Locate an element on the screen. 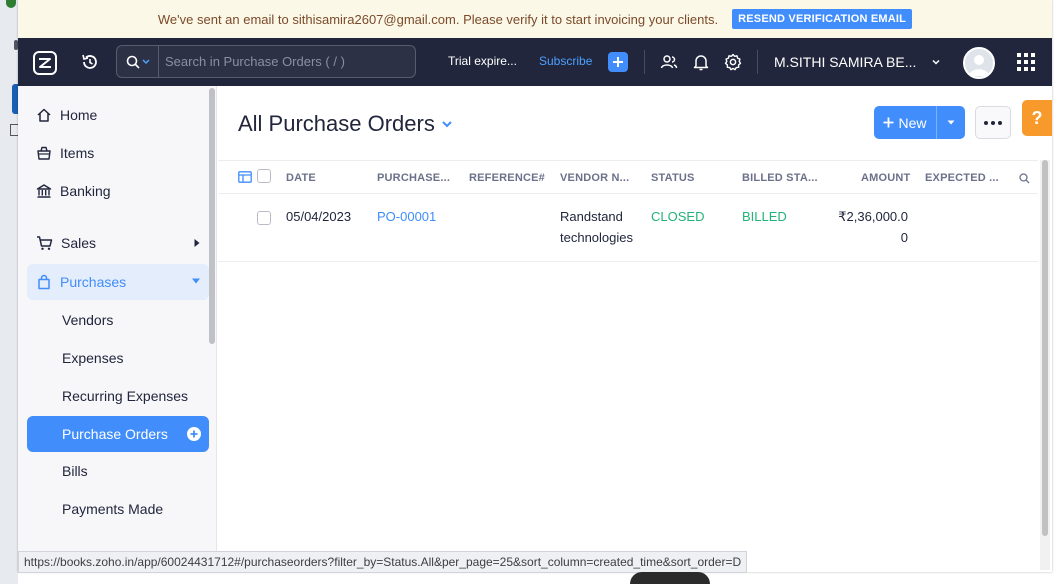 The width and height of the screenshot is (1061, 584). sidebar-item-expenses: Expenses is located at coordinates (118, 358).